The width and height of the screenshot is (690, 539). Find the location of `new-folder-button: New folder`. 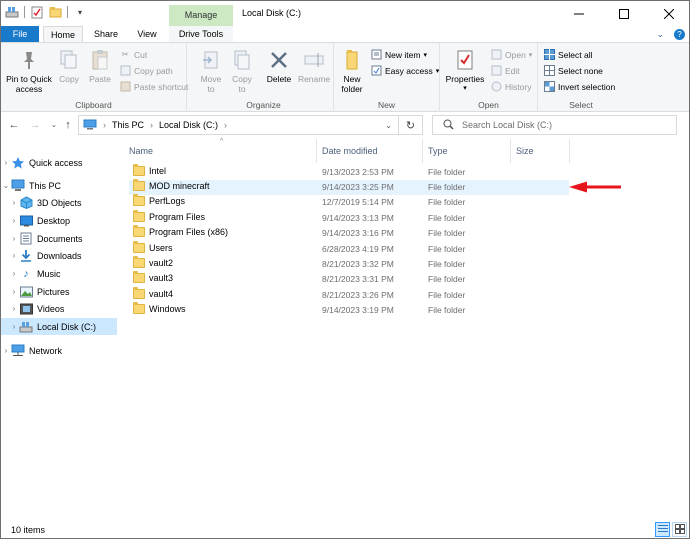

new-folder-button: New folder is located at coordinates (352, 71).